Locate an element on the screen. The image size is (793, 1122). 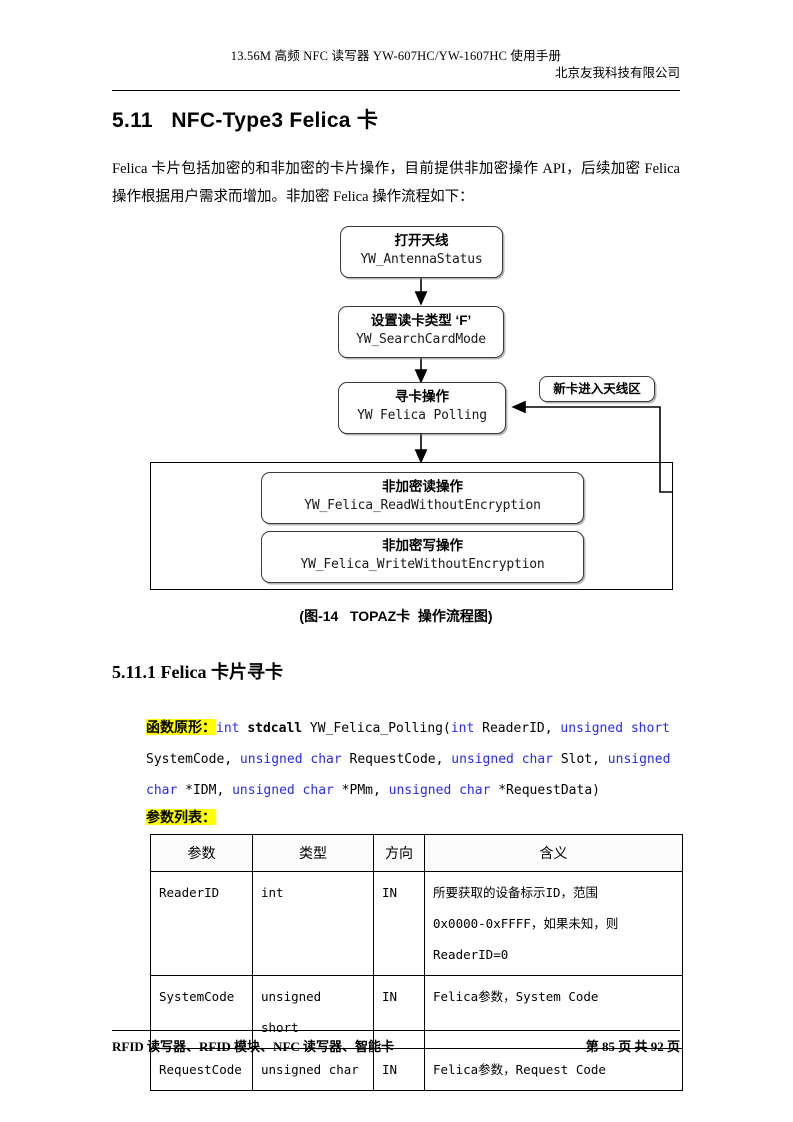
subsection-title: 5.11.1 Felica 卡片寻卡 is located at coordinates (197, 672).